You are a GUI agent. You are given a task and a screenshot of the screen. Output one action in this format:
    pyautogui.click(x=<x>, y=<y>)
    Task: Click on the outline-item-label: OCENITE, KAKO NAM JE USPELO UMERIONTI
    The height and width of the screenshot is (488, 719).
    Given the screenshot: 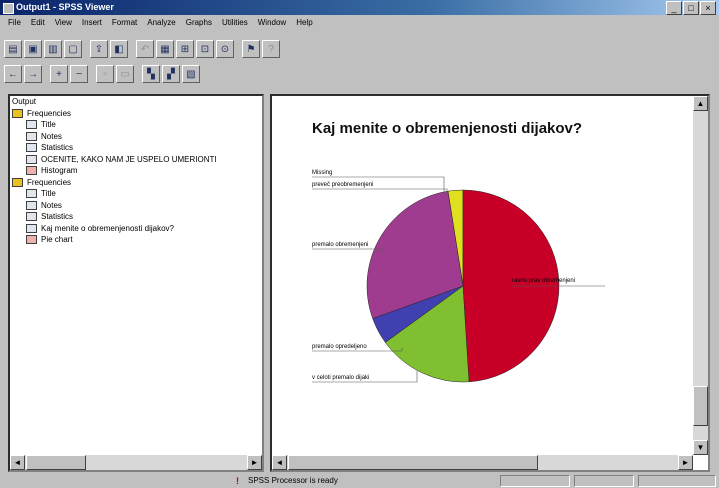 What is the action you would take?
    pyautogui.click(x=129, y=159)
    